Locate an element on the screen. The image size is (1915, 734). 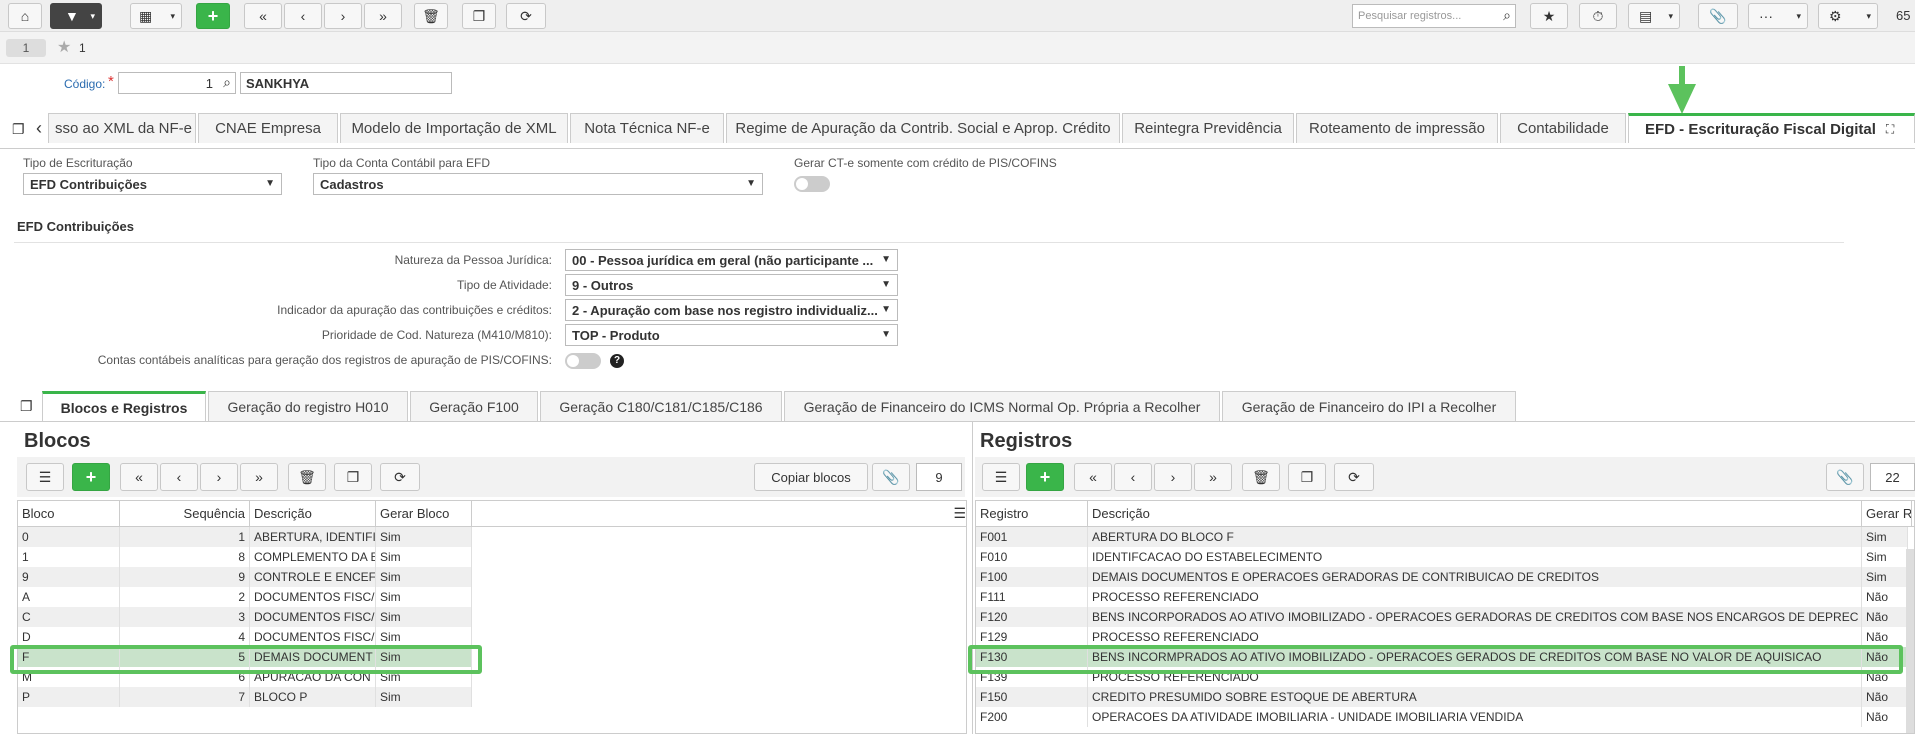
ellipsis-icon: ··· is located at coordinates (1766, 16).